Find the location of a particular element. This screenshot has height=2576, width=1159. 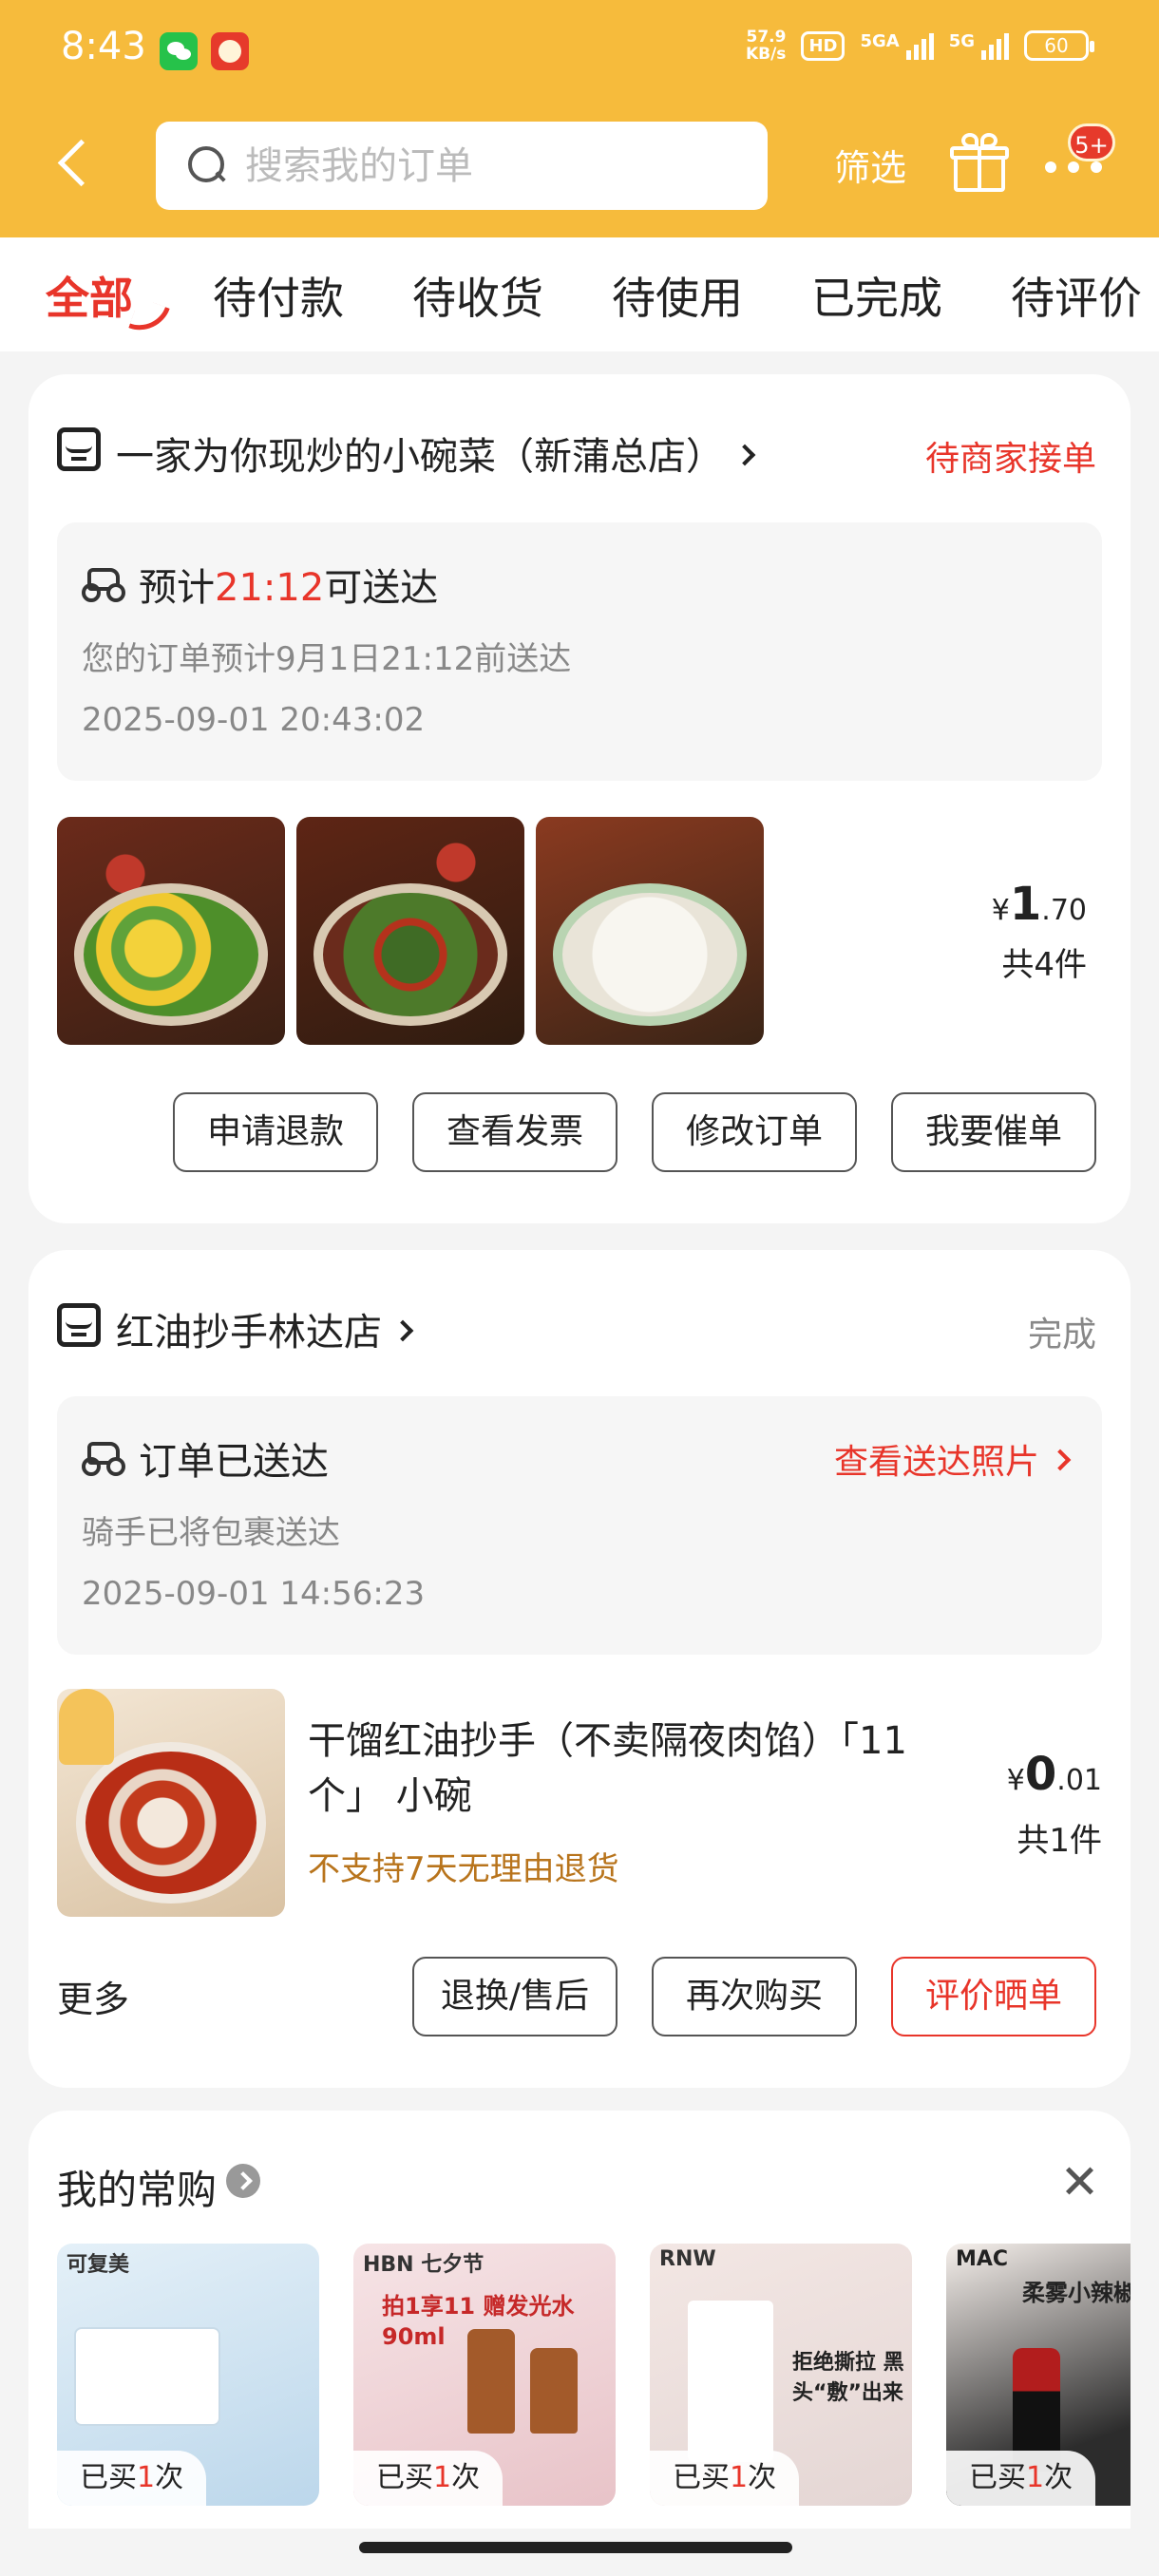

order-status: 待商家接单 is located at coordinates (1010, 459).